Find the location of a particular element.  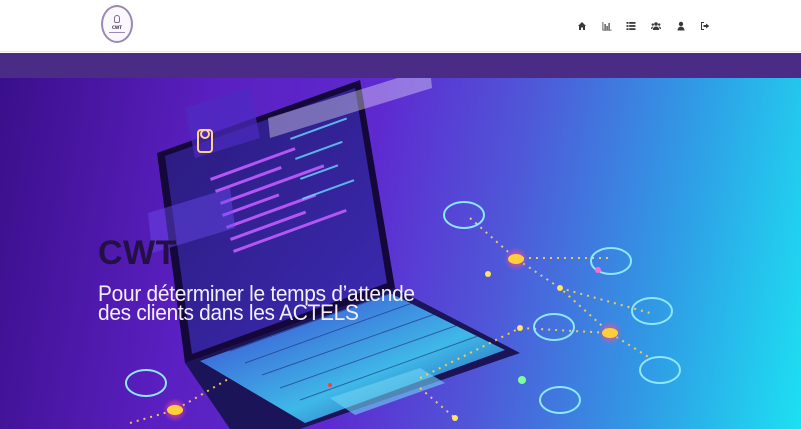

sign-out-icon is located at coordinates (705, 26).